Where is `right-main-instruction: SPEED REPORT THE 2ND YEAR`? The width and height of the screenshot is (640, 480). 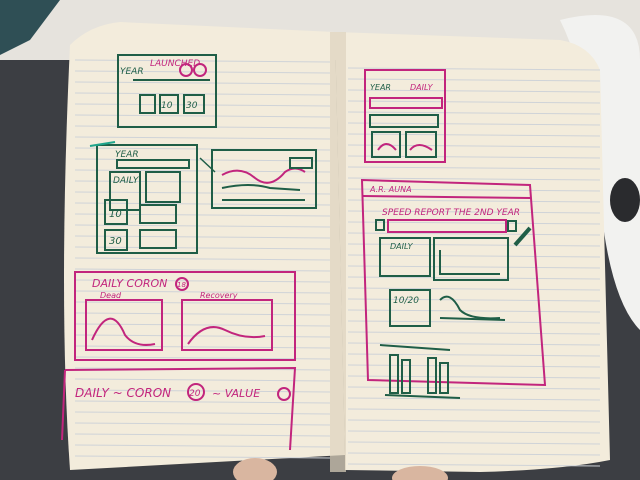 right-main-instruction: SPEED REPORT THE 2ND YEAR is located at coordinates (451, 213).